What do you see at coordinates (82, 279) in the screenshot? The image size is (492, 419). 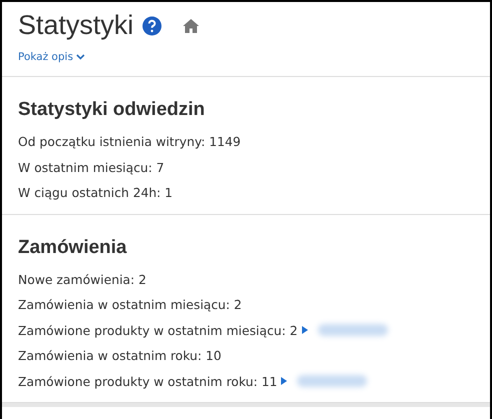 I see `stat-line: Nowe zamówienia: 2` at bounding box center [82, 279].